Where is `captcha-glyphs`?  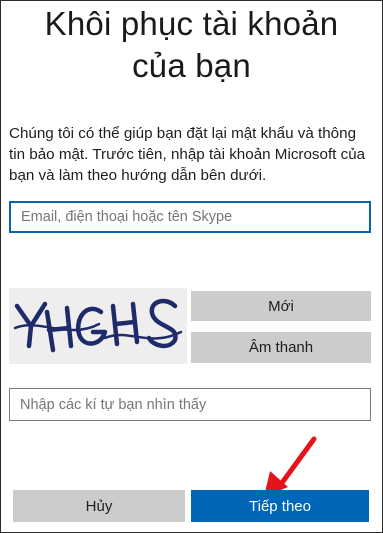 captcha-glyphs is located at coordinates (98, 325).